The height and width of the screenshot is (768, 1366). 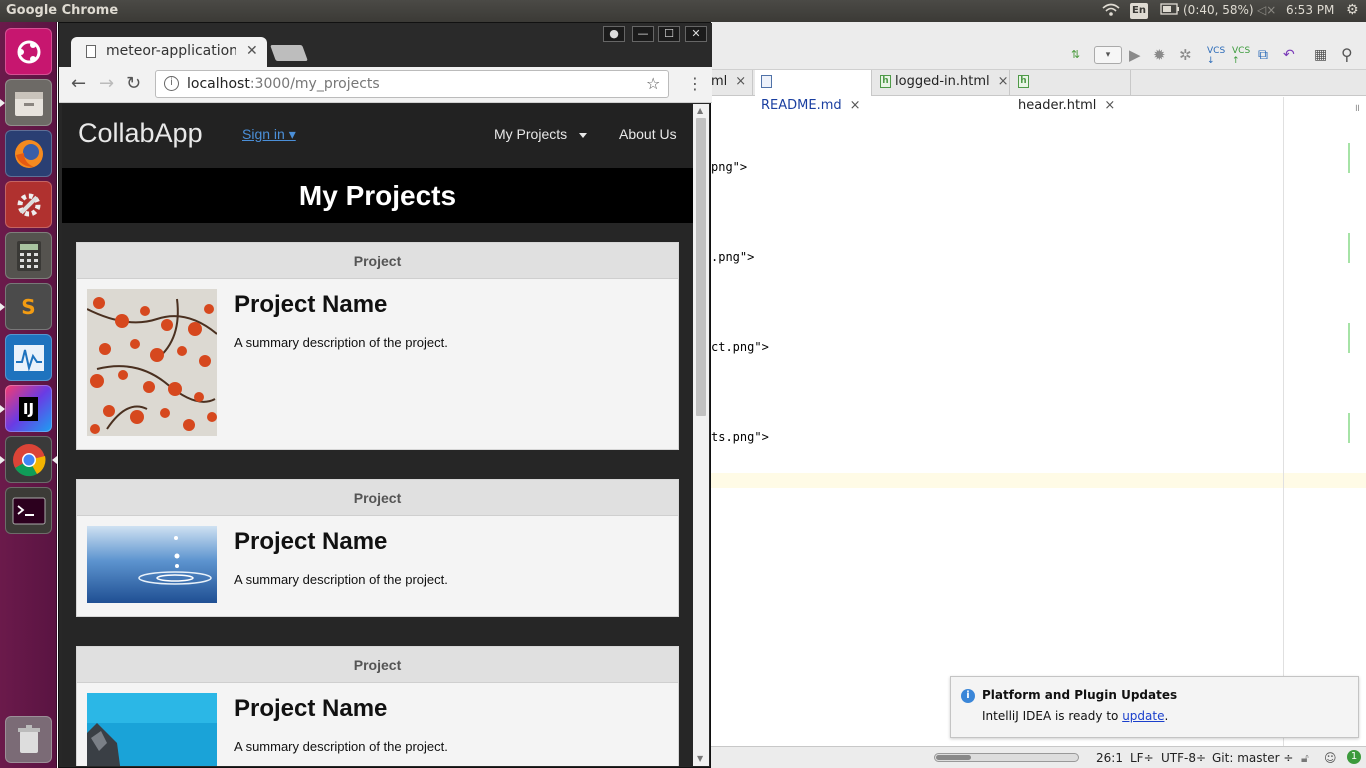 What do you see at coordinates (28, 408) in the screenshot?
I see `intellij-idea-icon: IJ` at bounding box center [28, 408].